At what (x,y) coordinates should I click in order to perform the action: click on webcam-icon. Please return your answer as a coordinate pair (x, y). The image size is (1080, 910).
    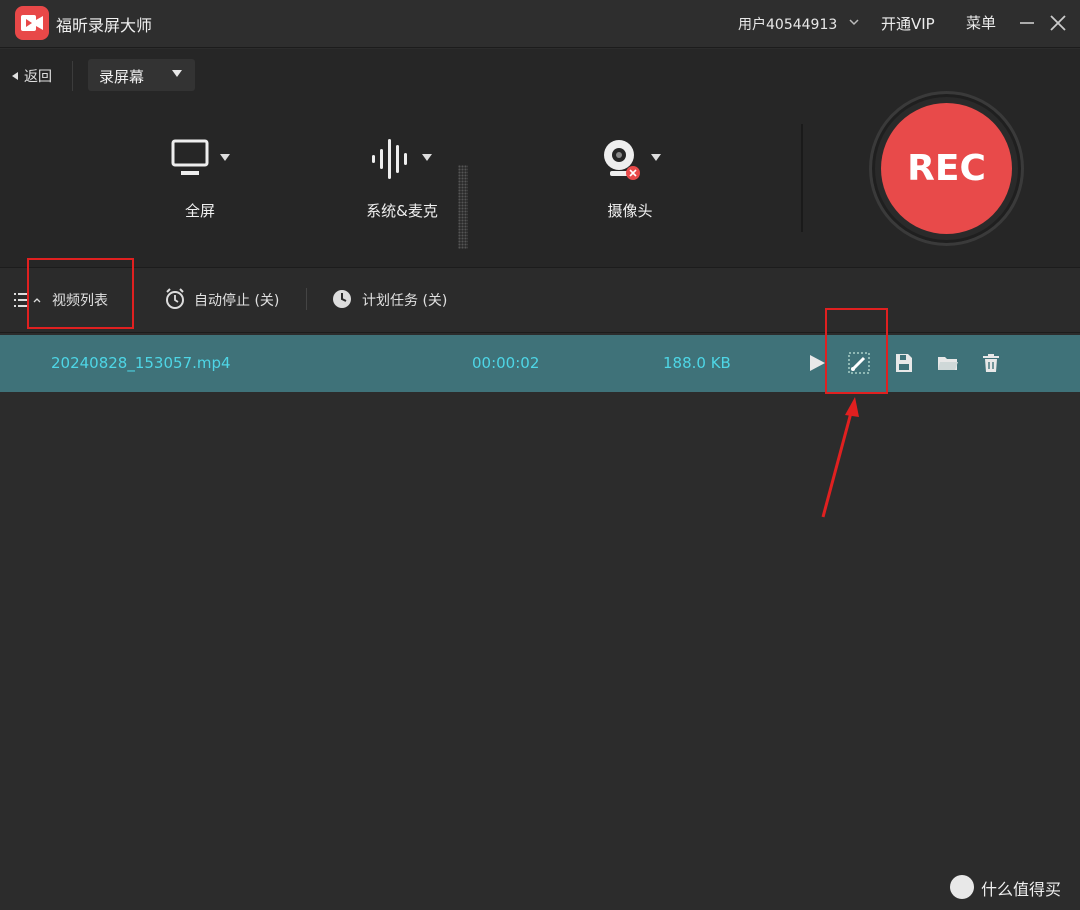
    Looking at the image, I should click on (622, 160).